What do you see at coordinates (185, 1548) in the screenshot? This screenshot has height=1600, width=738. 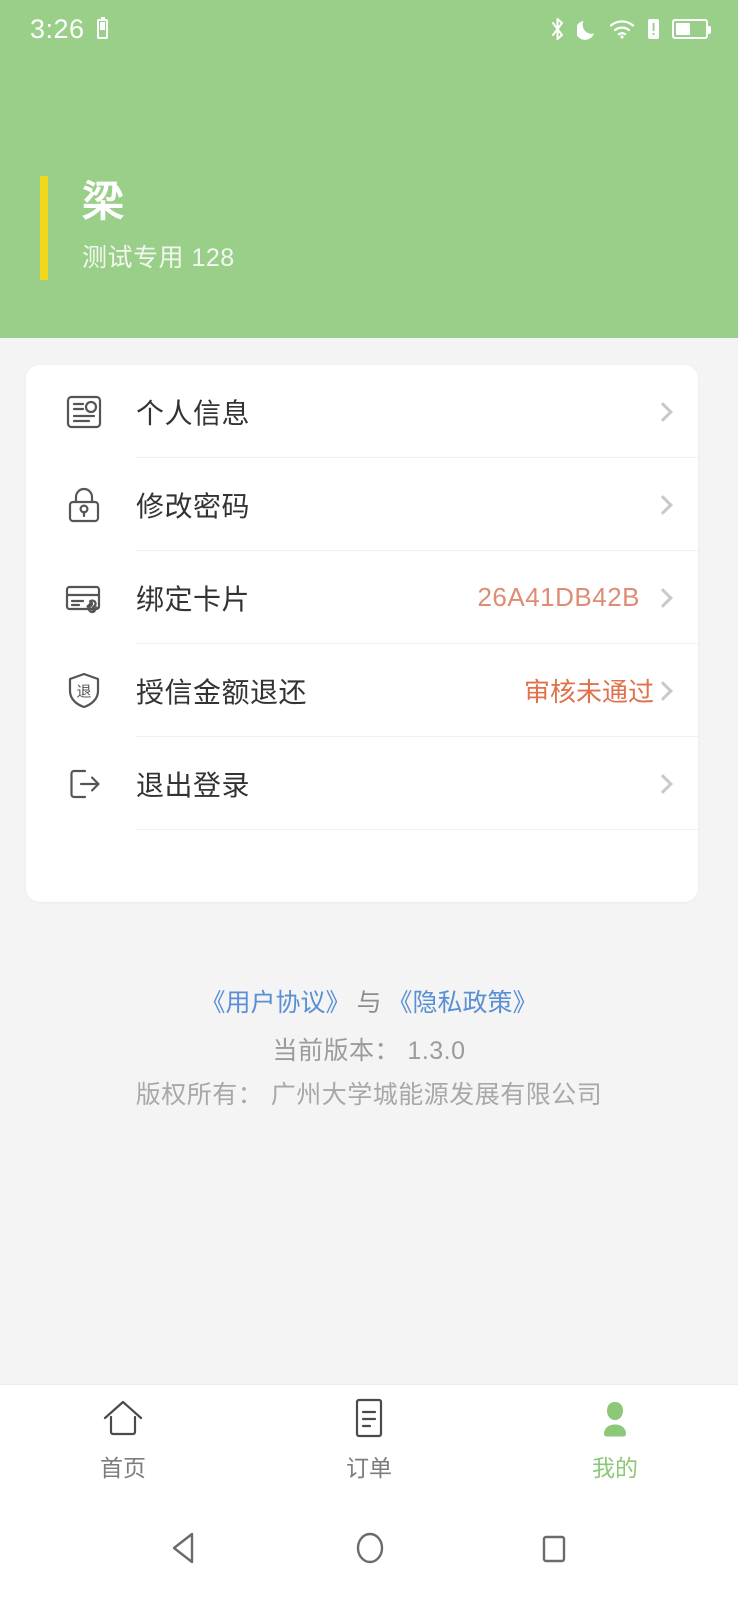 I see `back-triangle-icon` at bounding box center [185, 1548].